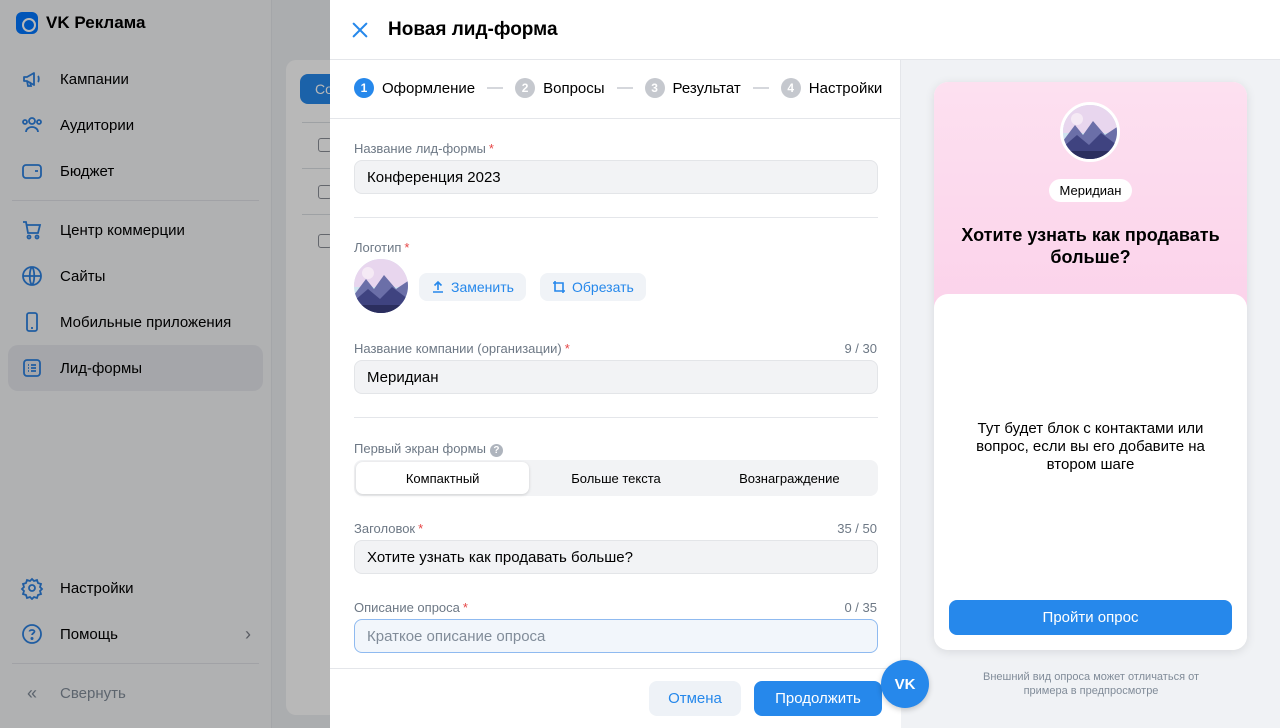 The width and height of the screenshot is (1280, 728). Describe the element at coordinates (378, 247) in the screenshot. I see `label-text: Логотип` at that location.